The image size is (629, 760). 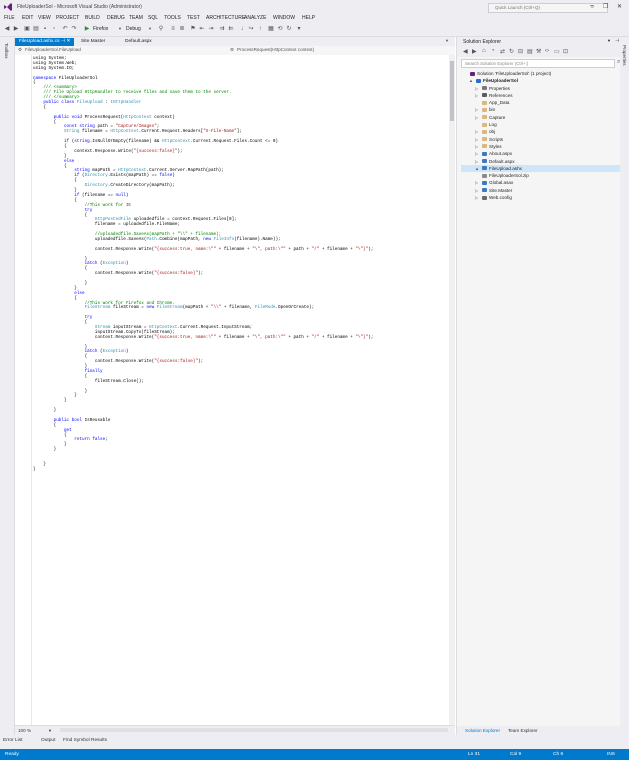 What do you see at coordinates (67, 18) in the screenshot?
I see `menu-project: PROJECT` at bounding box center [67, 18].